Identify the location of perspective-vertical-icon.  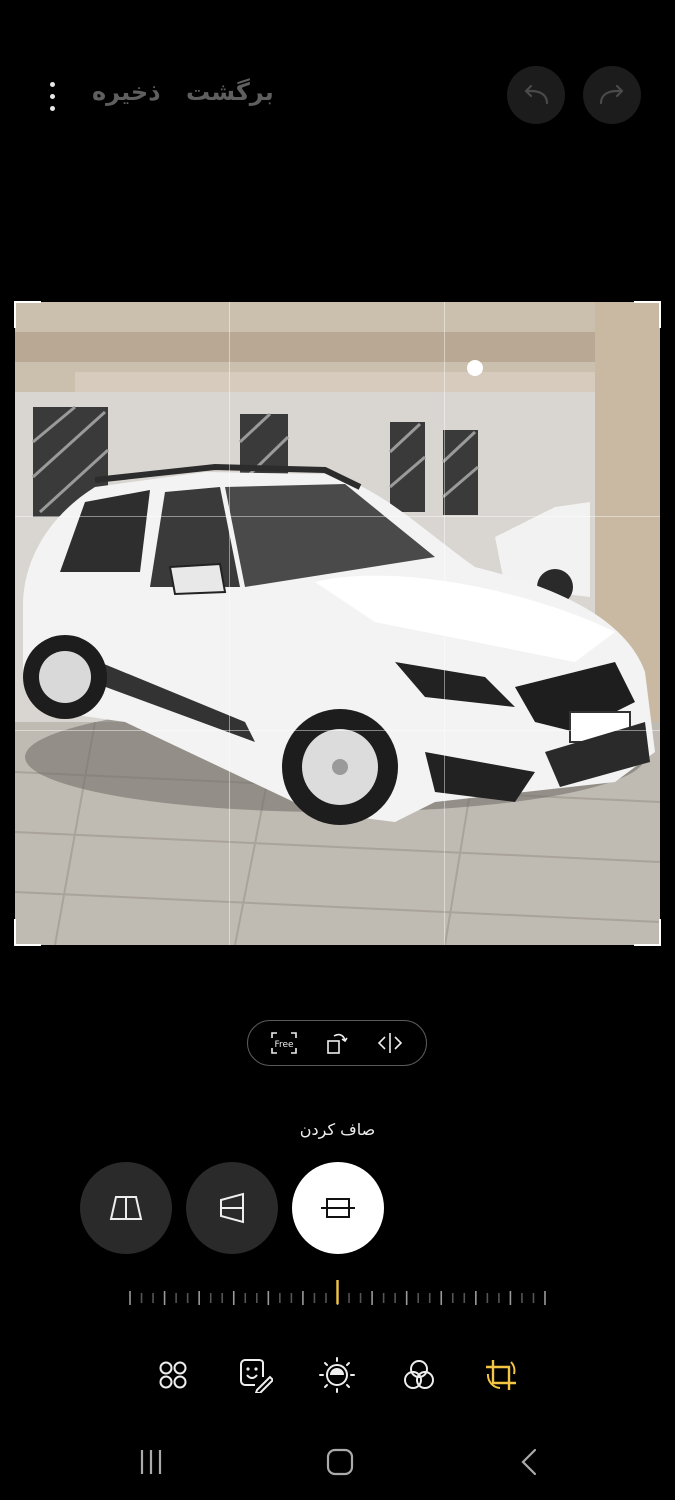
(126, 1208).